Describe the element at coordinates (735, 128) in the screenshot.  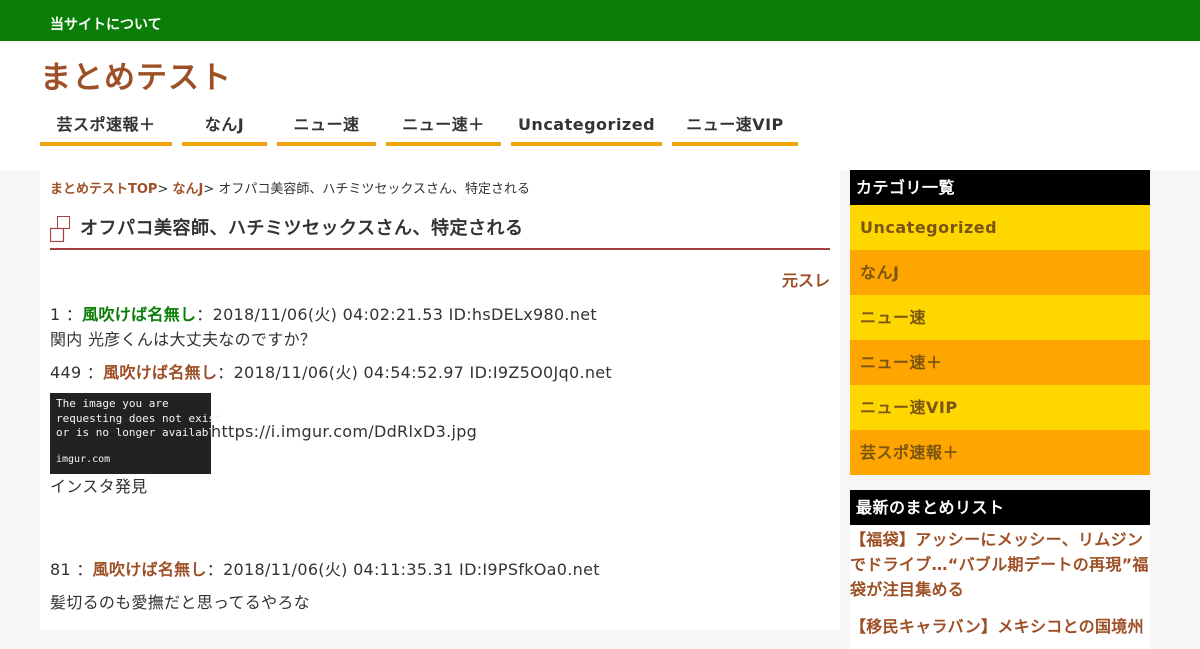
I see `nav-item-newsoku-vip: ニュー速VIP` at that location.